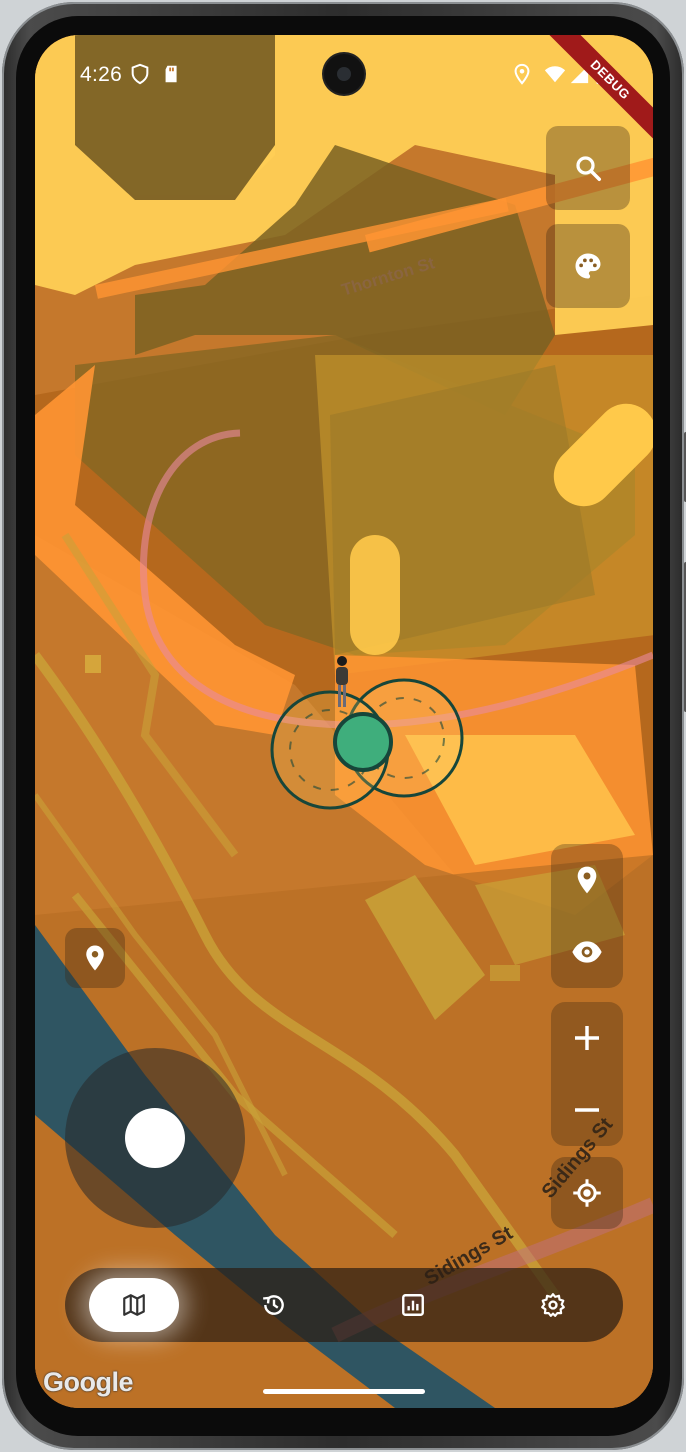 The width and height of the screenshot is (686, 1452). I want to click on place-marker-button, so click(95, 958).